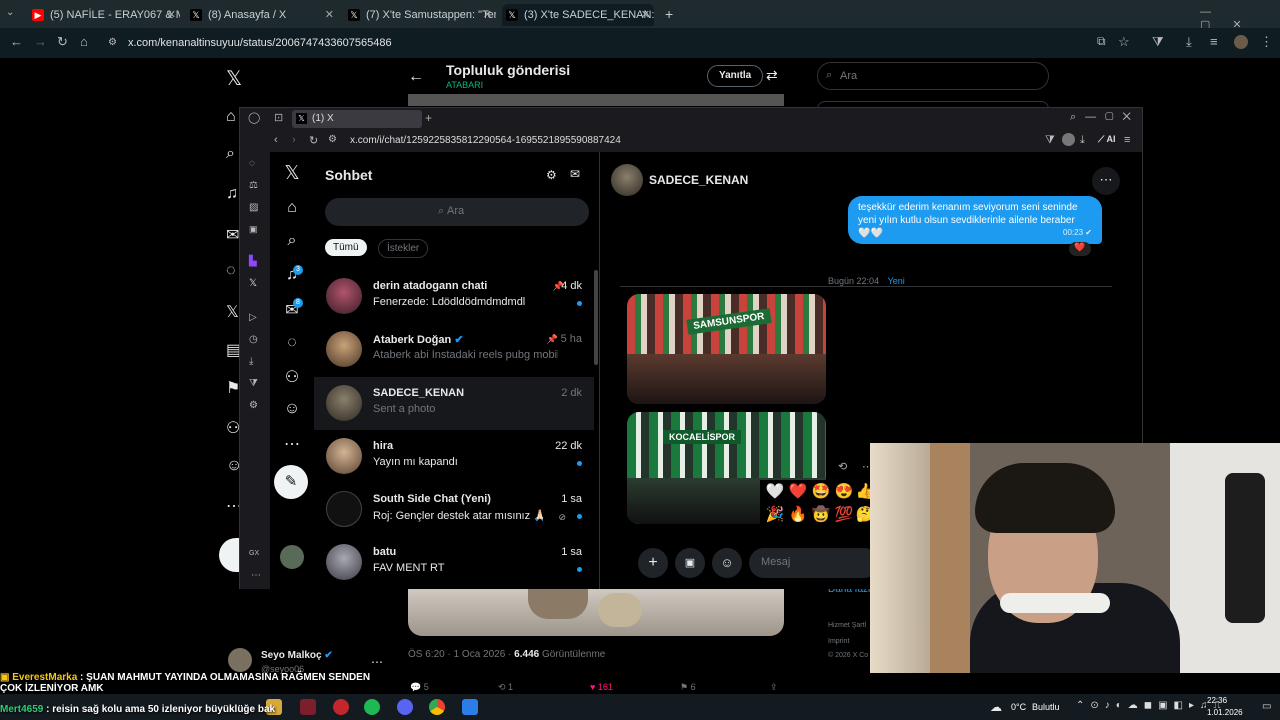  What do you see at coordinates (332, 139) in the screenshot?
I see `site-info-icon: ⚙` at bounding box center [332, 139].